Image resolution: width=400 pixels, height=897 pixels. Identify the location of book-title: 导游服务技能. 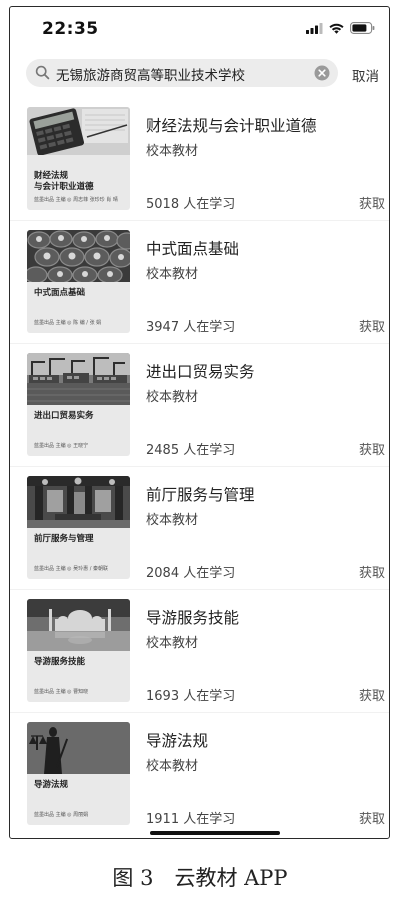
(192, 617).